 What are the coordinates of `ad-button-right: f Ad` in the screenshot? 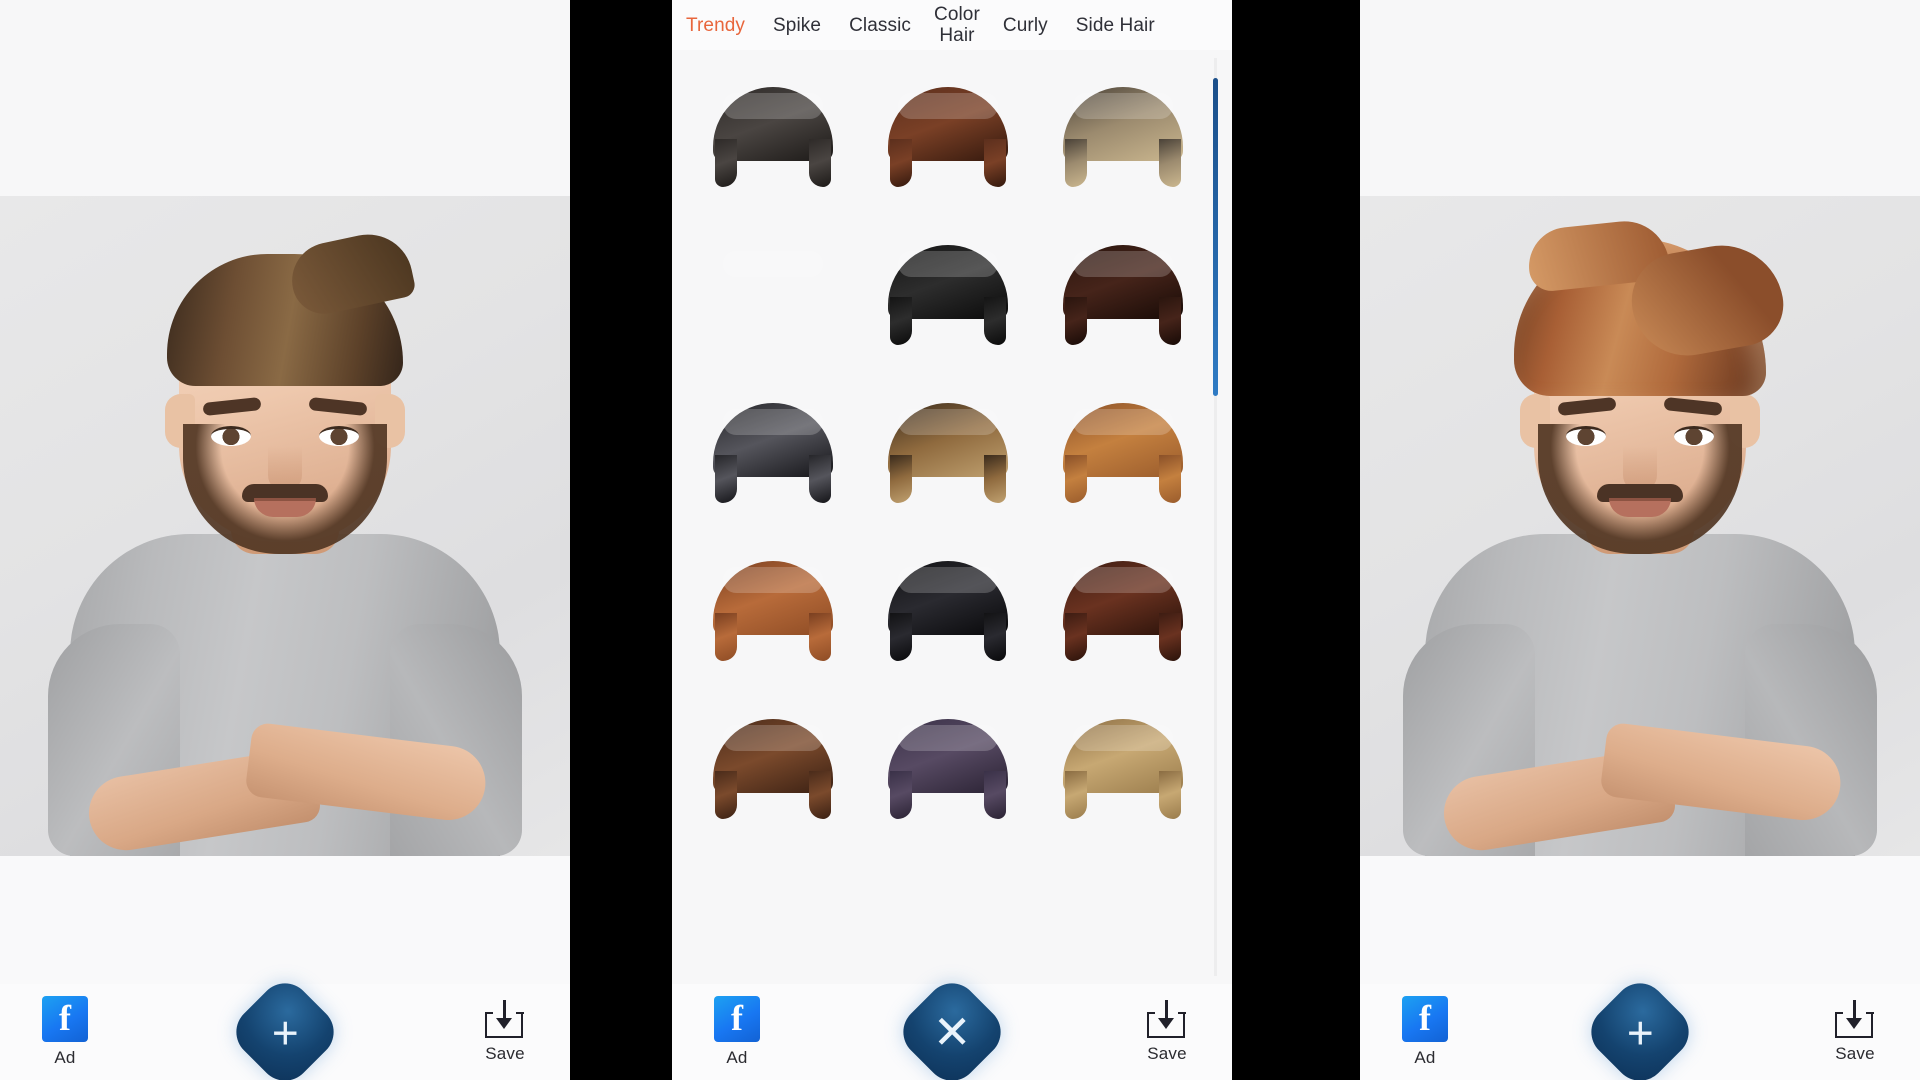 It's located at (1425, 1032).